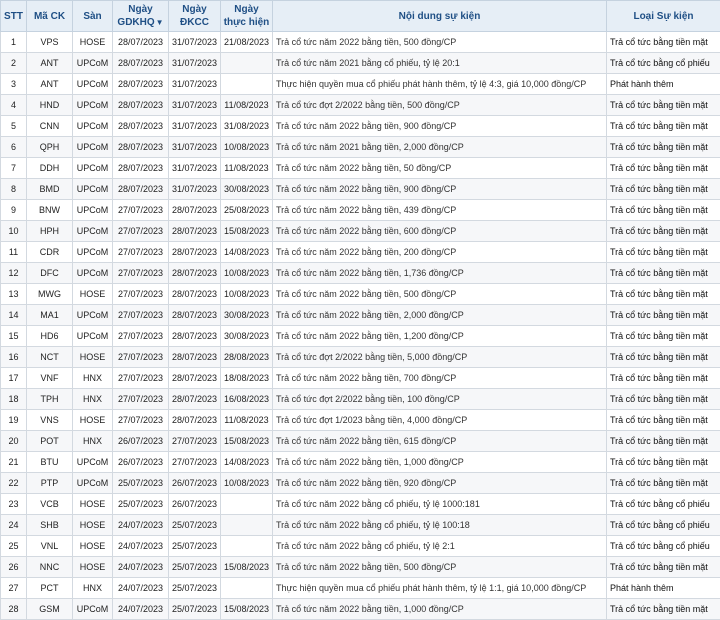 The width and height of the screenshot is (720, 620). Describe the element at coordinates (14, 483) in the screenshot. I see `cell-stt: 22` at that location.